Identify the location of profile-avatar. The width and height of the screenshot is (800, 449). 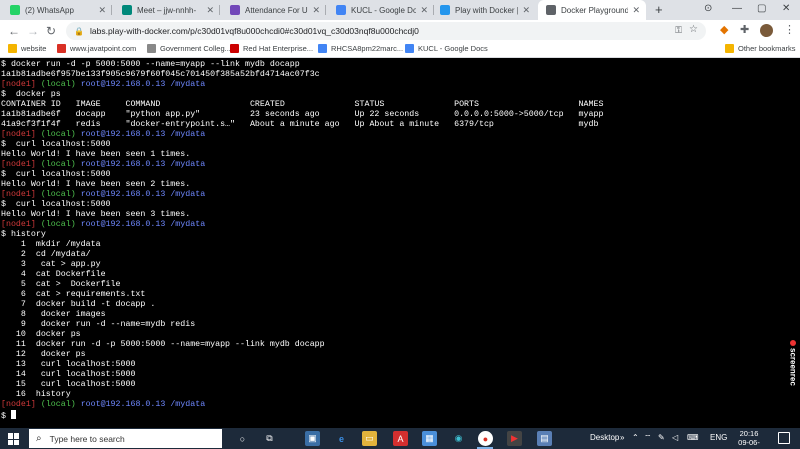
(766, 30).